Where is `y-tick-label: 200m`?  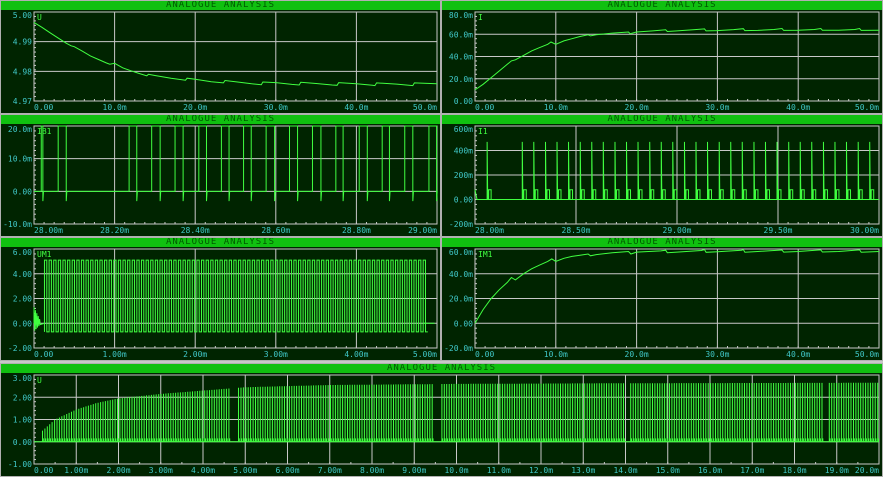
y-tick-label: 200m is located at coordinates (463, 175).